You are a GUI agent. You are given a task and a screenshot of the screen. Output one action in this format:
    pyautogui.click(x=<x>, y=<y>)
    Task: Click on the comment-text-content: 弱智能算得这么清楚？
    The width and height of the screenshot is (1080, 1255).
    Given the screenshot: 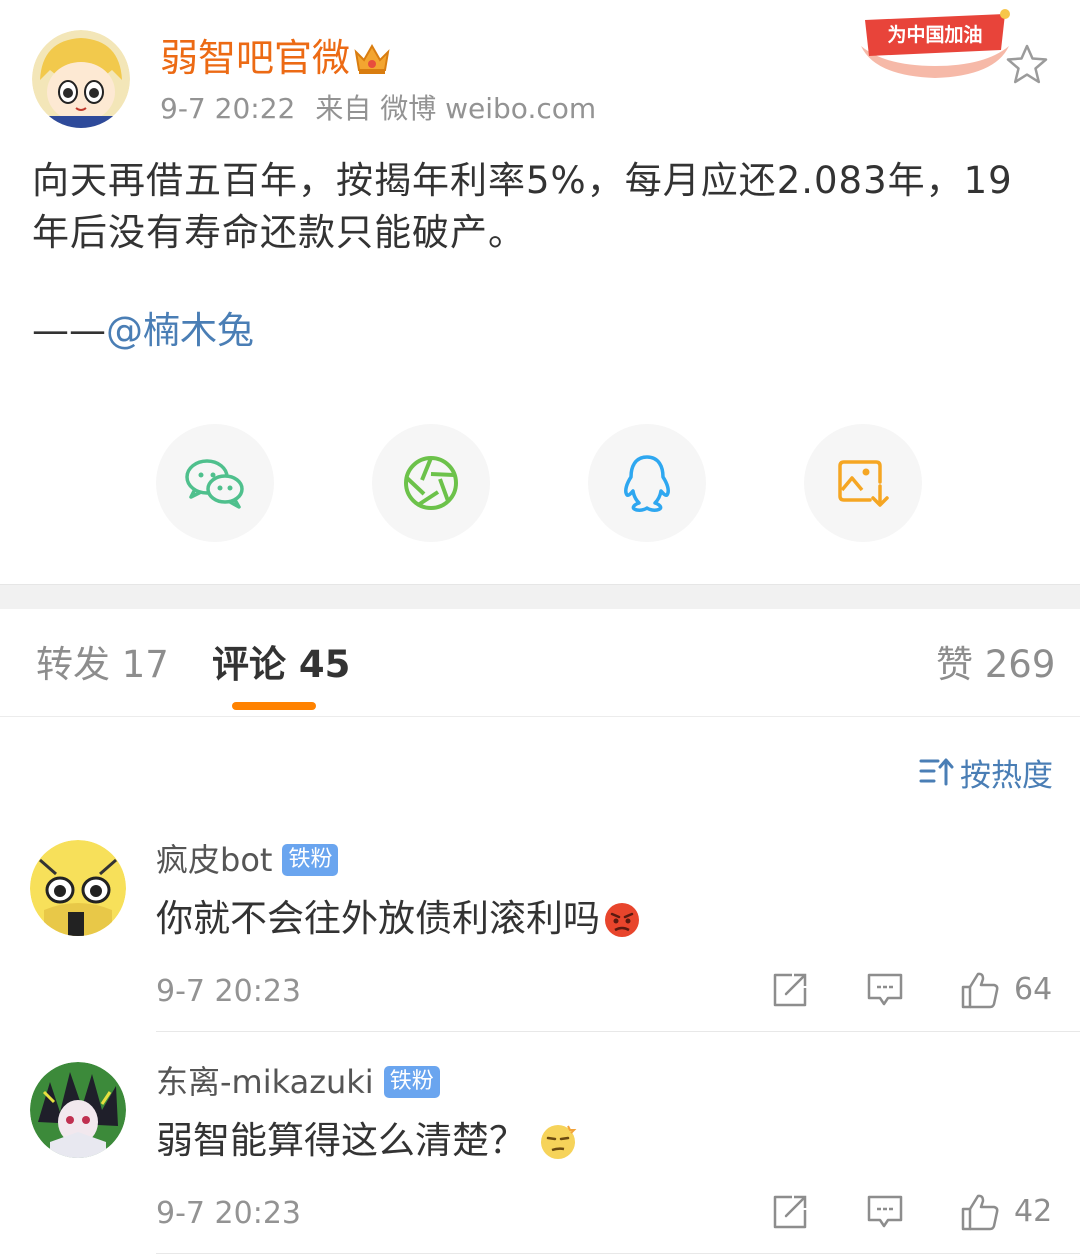 What is the action you would take?
    pyautogui.click(x=341, y=1140)
    